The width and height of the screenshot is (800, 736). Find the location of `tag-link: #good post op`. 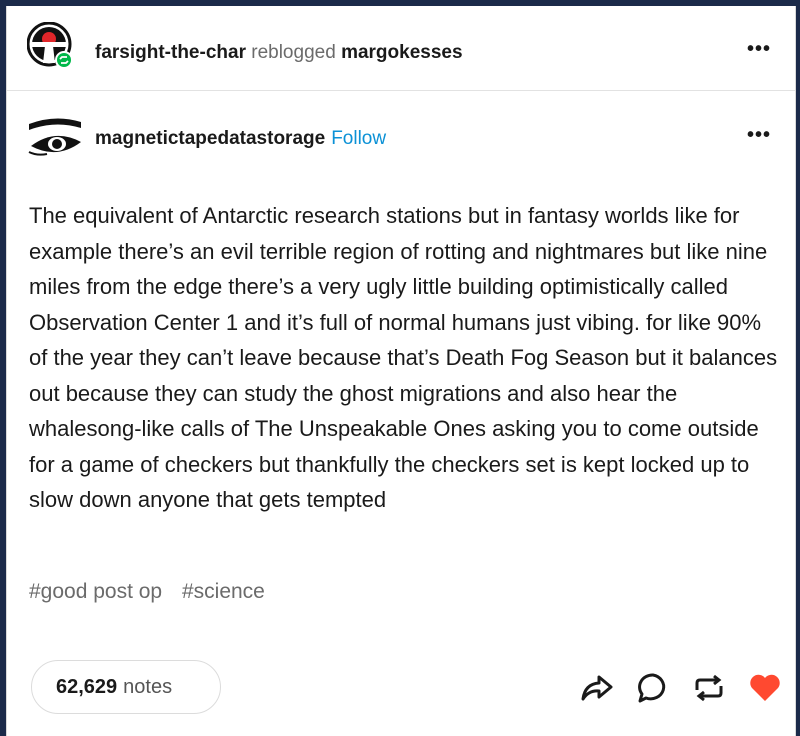

tag-link: #good post op is located at coordinates (95, 591).